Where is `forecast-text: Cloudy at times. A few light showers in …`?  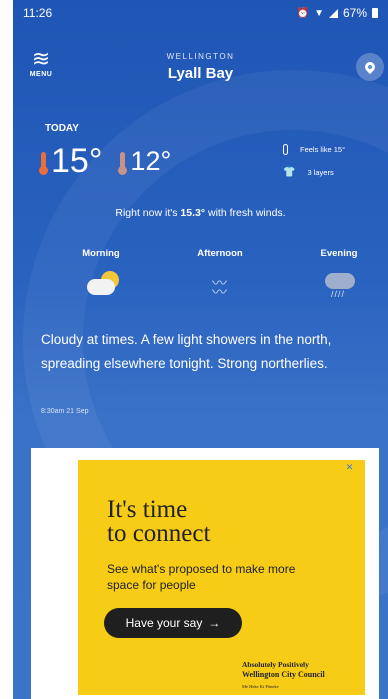
forecast-text: Cloudy at times. A few light showers in … is located at coordinates (186, 351).